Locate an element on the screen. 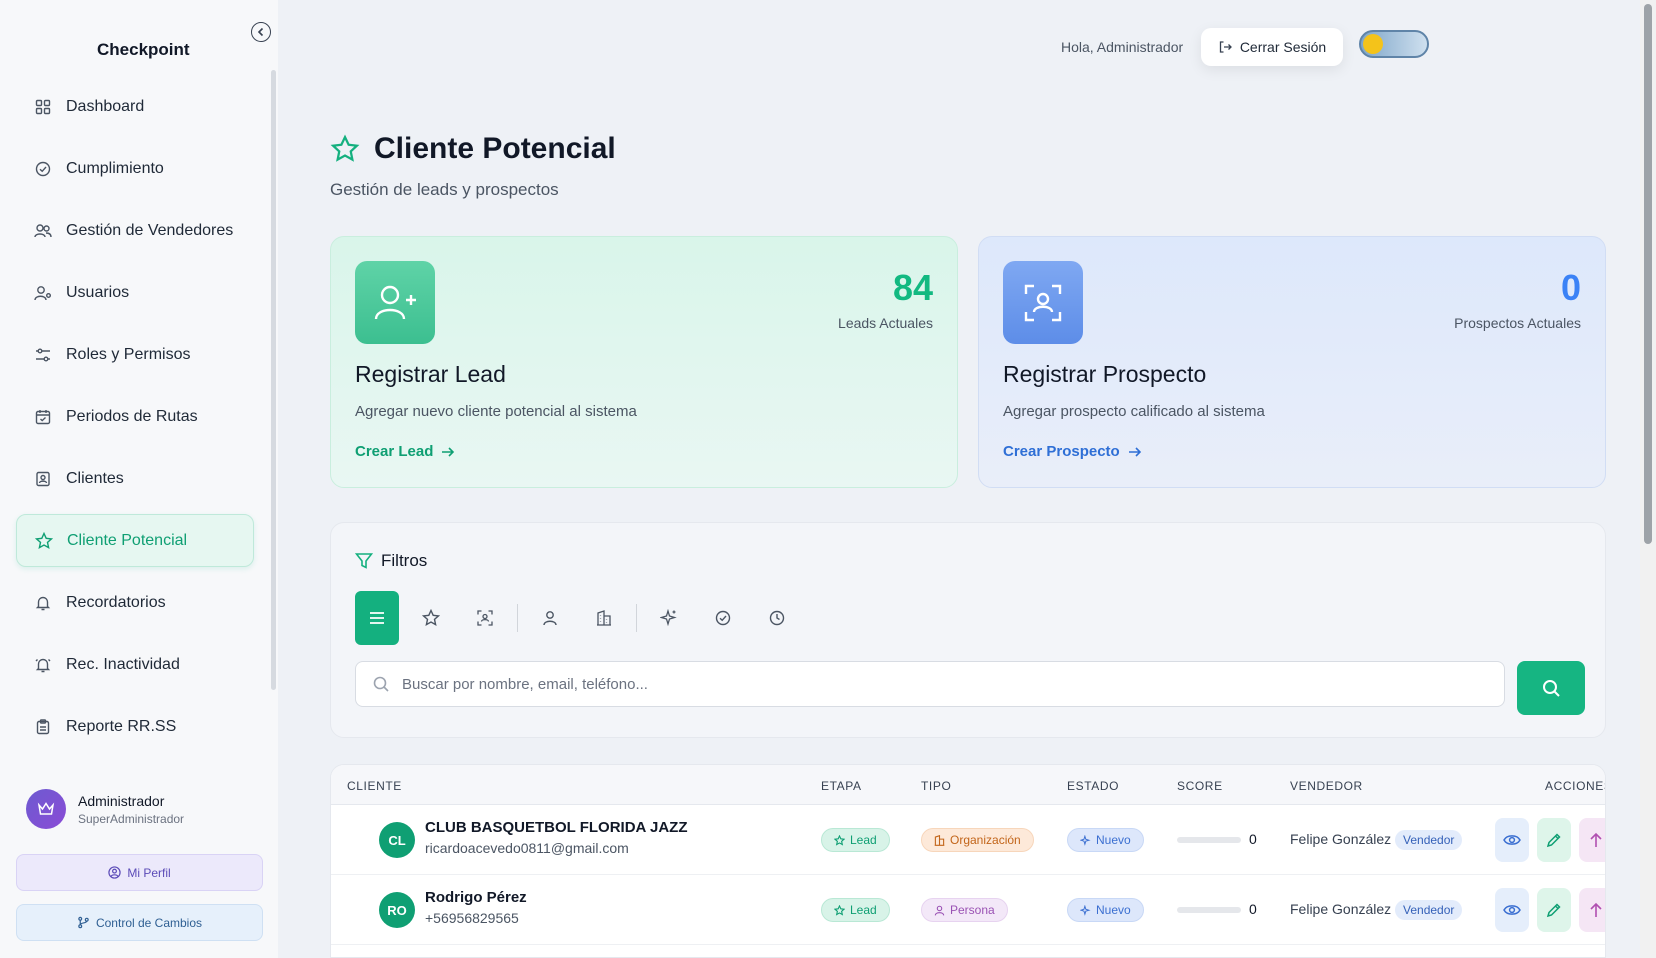 The height and width of the screenshot is (958, 1656). avatar is located at coordinates (46, 809).